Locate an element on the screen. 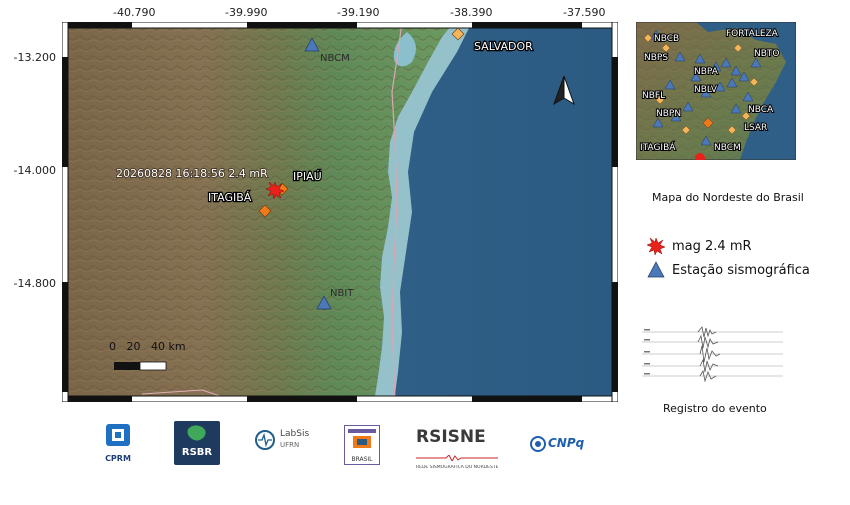  station-nbit-label: NBIT is located at coordinates (342, 293).